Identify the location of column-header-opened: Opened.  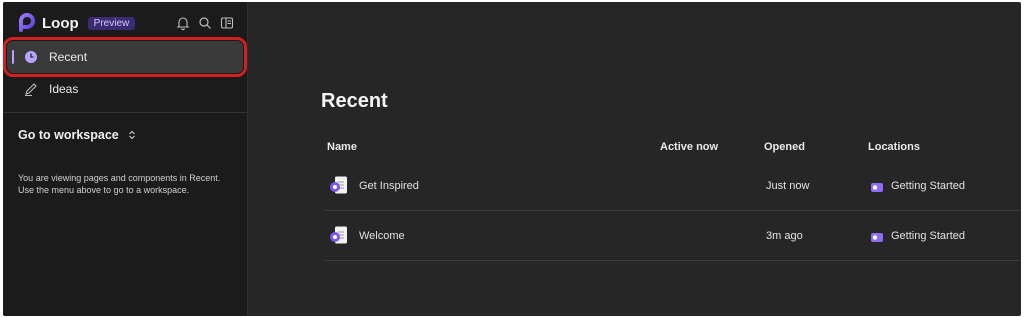
(784, 147).